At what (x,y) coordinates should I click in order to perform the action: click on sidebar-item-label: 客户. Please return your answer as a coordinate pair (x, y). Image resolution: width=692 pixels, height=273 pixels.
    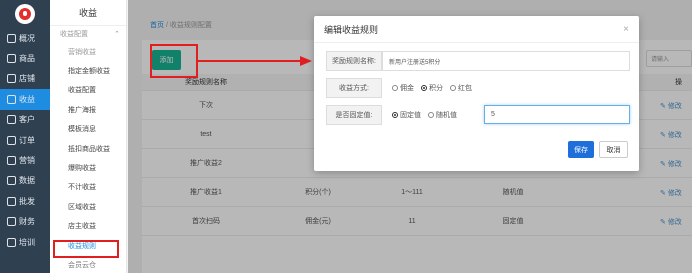
    Looking at the image, I should click on (27, 120).